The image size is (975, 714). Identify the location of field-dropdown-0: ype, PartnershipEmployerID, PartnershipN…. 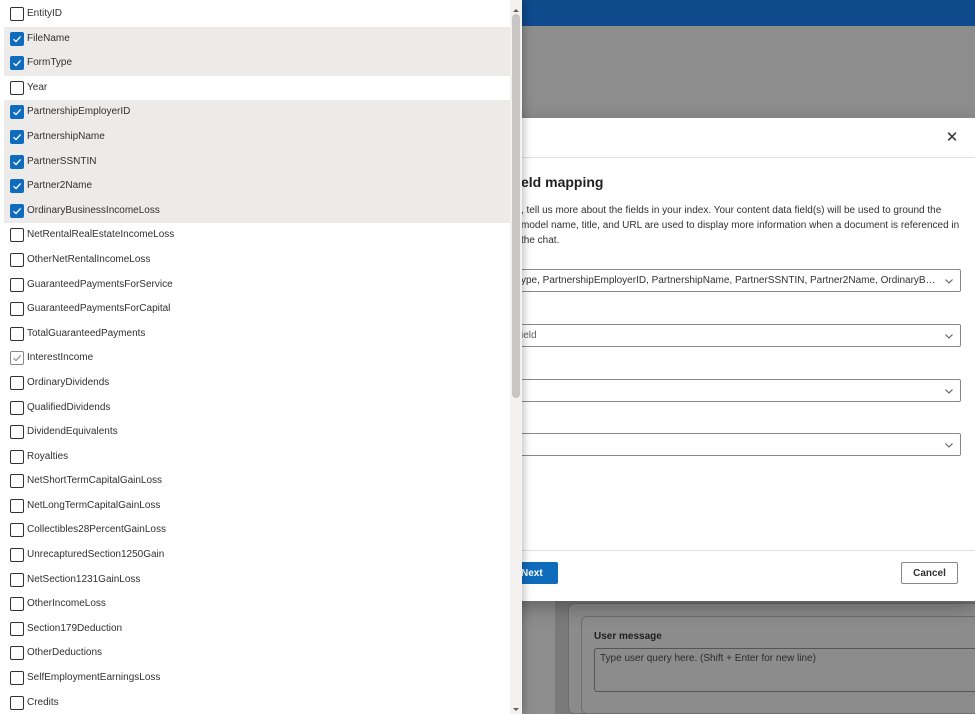
(733, 280).